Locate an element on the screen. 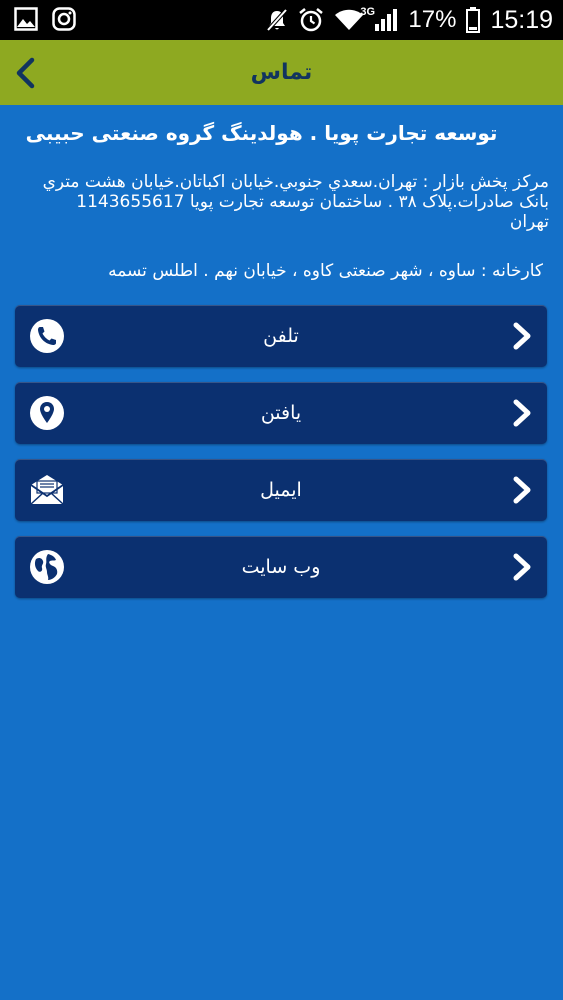 The image size is (563, 1000). find-location-label: یافتن is located at coordinates (281, 413).